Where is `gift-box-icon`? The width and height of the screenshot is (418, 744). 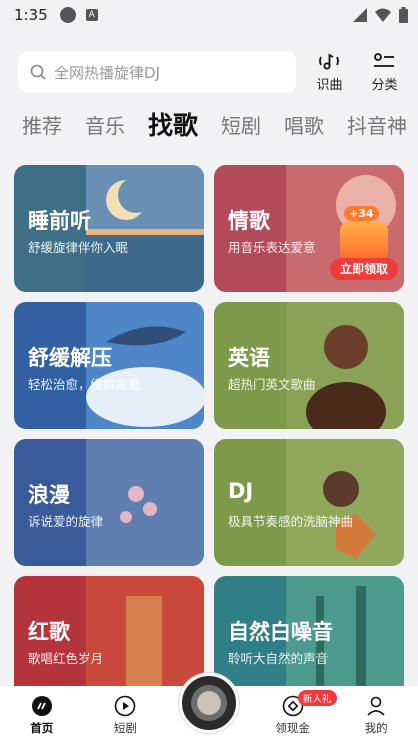 gift-box-icon is located at coordinates (364, 241).